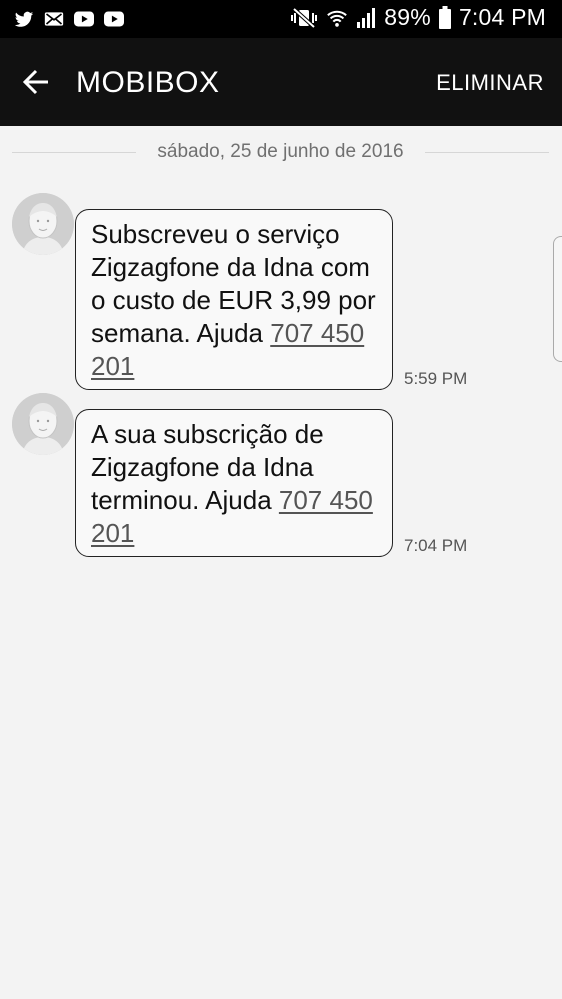 The height and width of the screenshot is (999, 562). What do you see at coordinates (38, 82) in the screenshot?
I see `back-arrow-icon` at bounding box center [38, 82].